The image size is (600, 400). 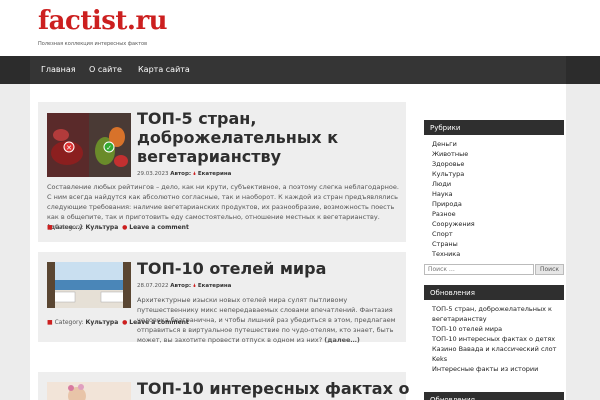 I want to click on update-item: ТОП-10 отелей мира, so click(x=494, y=329).